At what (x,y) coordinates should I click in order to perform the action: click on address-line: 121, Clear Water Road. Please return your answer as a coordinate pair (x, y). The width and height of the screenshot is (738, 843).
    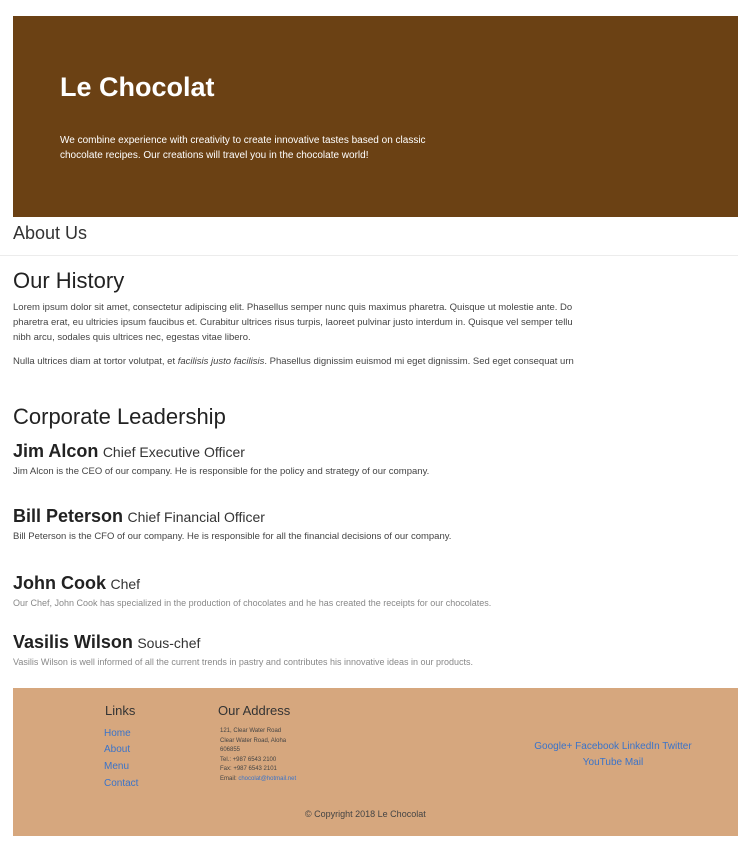
    Looking at the image, I should click on (251, 731).